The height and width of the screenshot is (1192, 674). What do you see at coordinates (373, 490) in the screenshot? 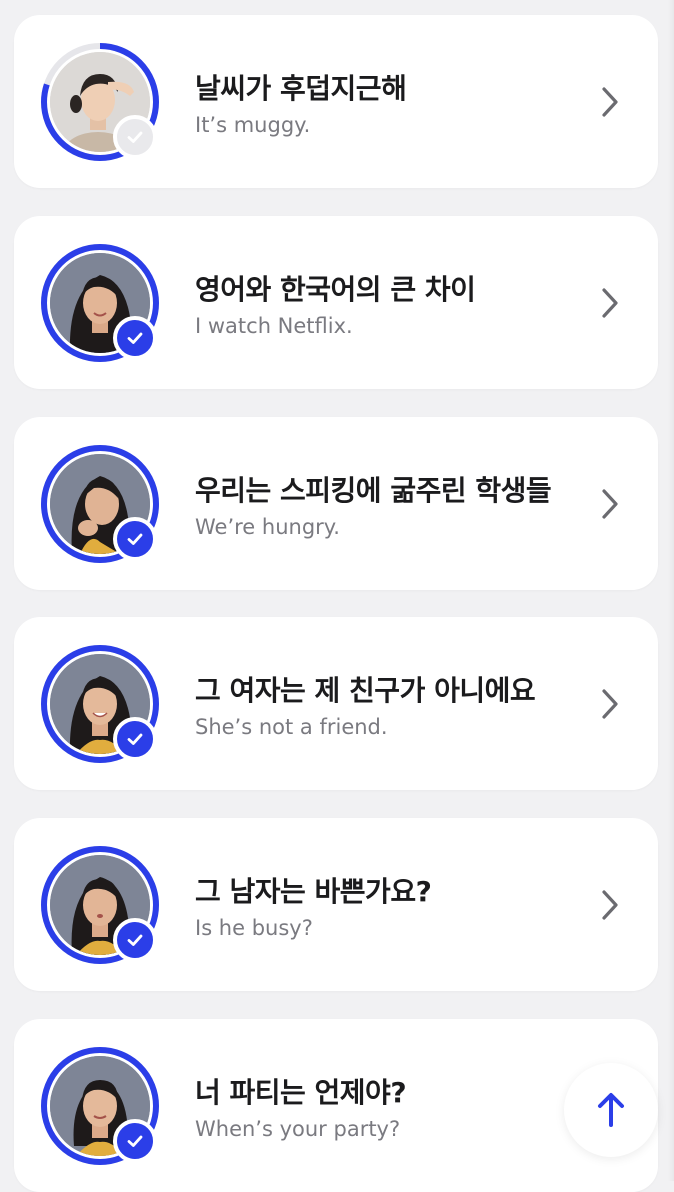
I see `lesson-title: 우리는 스피킹에 굶주린 학생들` at bounding box center [373, 490].